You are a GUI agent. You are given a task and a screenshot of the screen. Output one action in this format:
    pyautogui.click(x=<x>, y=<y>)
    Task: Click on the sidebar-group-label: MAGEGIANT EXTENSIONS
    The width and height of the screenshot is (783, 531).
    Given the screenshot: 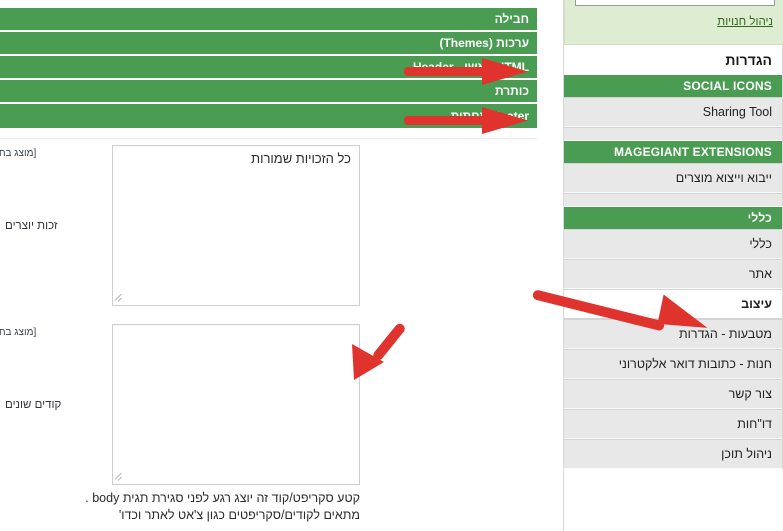 What is the action you would take?
    pyautogui.click(x=692, y=152)
    